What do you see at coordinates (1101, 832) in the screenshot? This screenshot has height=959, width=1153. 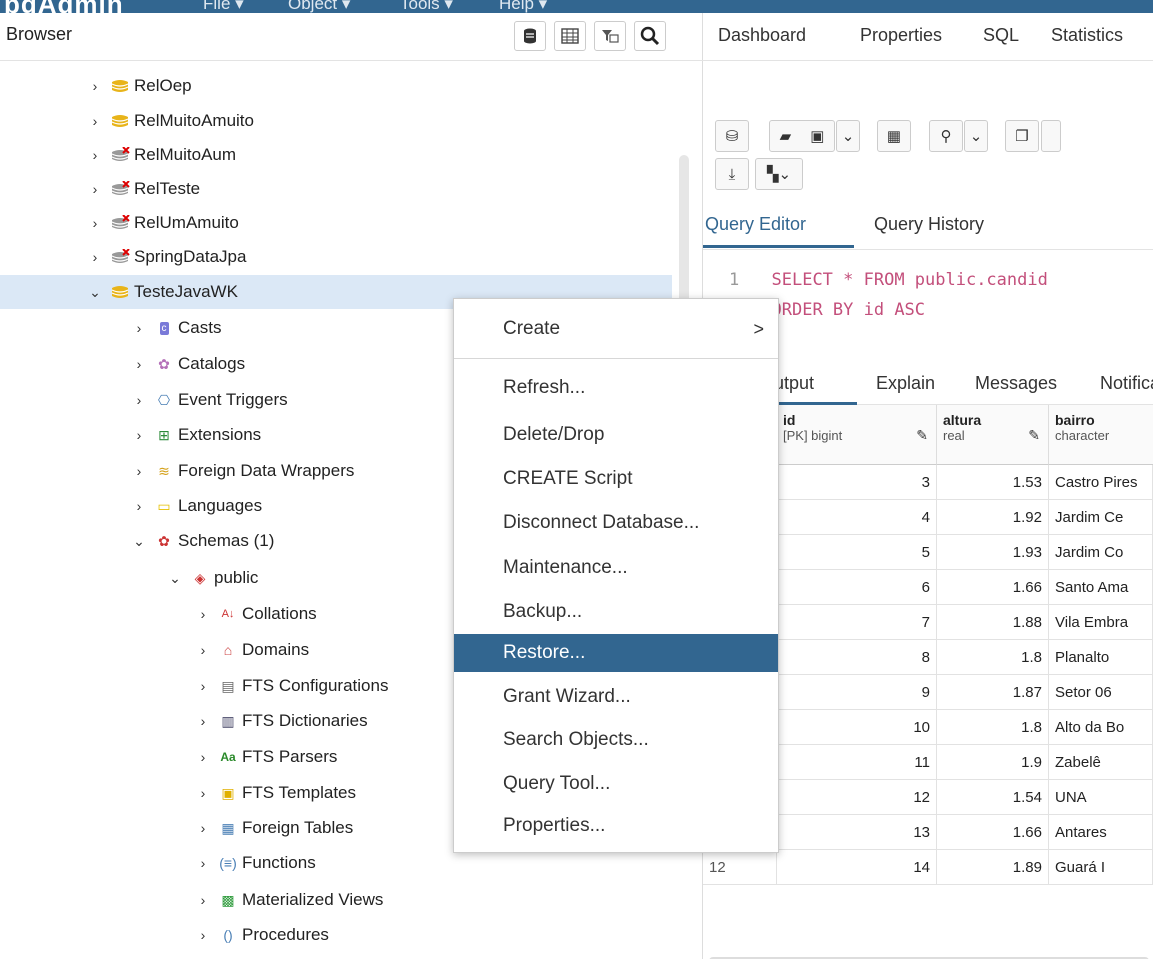 I see `cell-bairro: Antares` at bounding box center [1101, 832].